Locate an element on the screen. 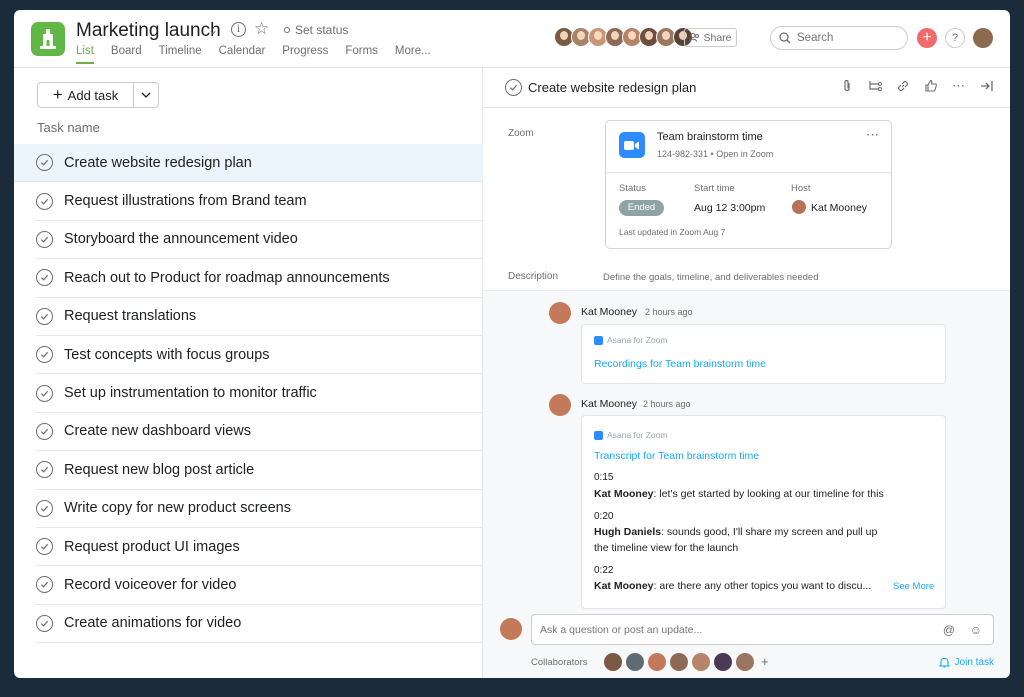 This screenshot has height=697, width=1024. task-name: Write copy for new product screens is located at coordinates (177, 508).